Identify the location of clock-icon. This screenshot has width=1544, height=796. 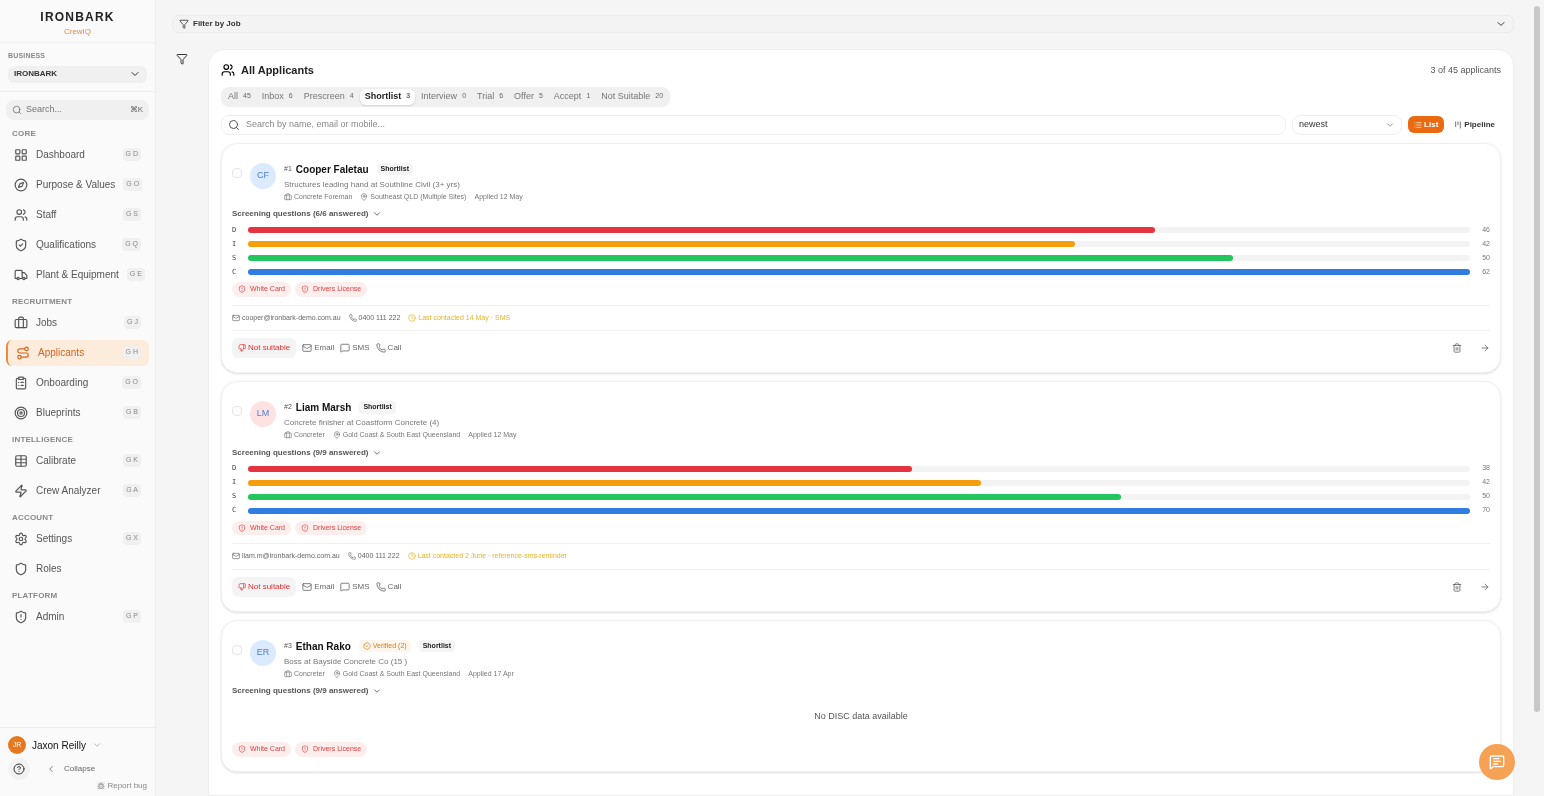
(411, 556).